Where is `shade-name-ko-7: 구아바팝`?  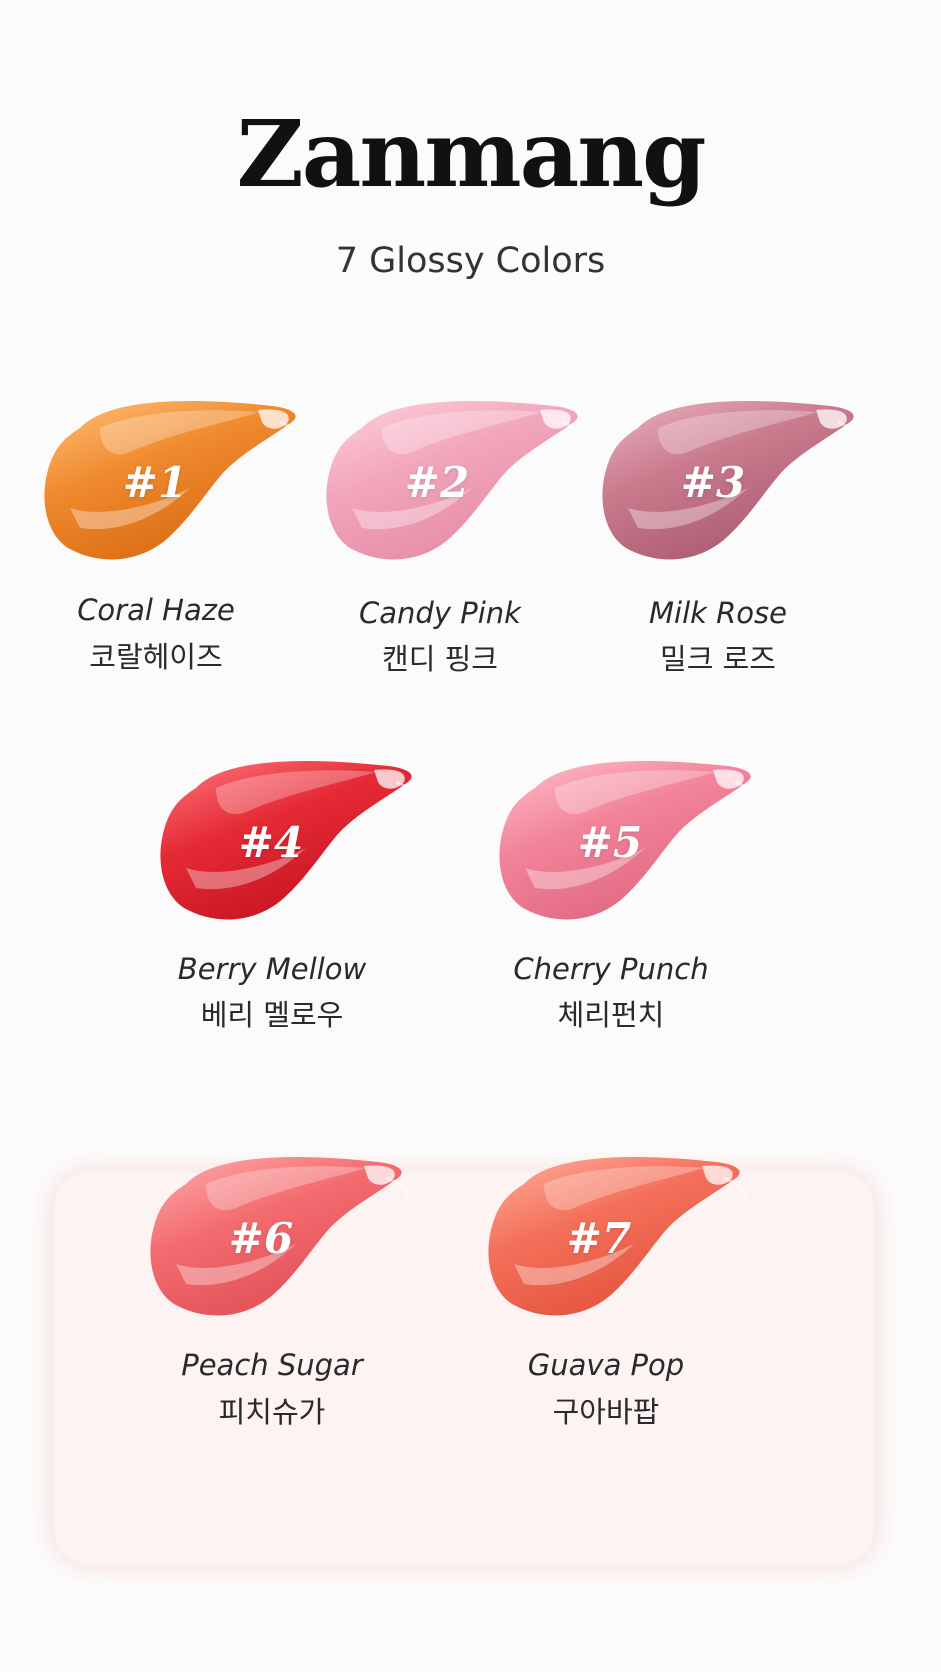
shade-name-ko-7: 구아바팝 is located at coordinates (606, 1412).